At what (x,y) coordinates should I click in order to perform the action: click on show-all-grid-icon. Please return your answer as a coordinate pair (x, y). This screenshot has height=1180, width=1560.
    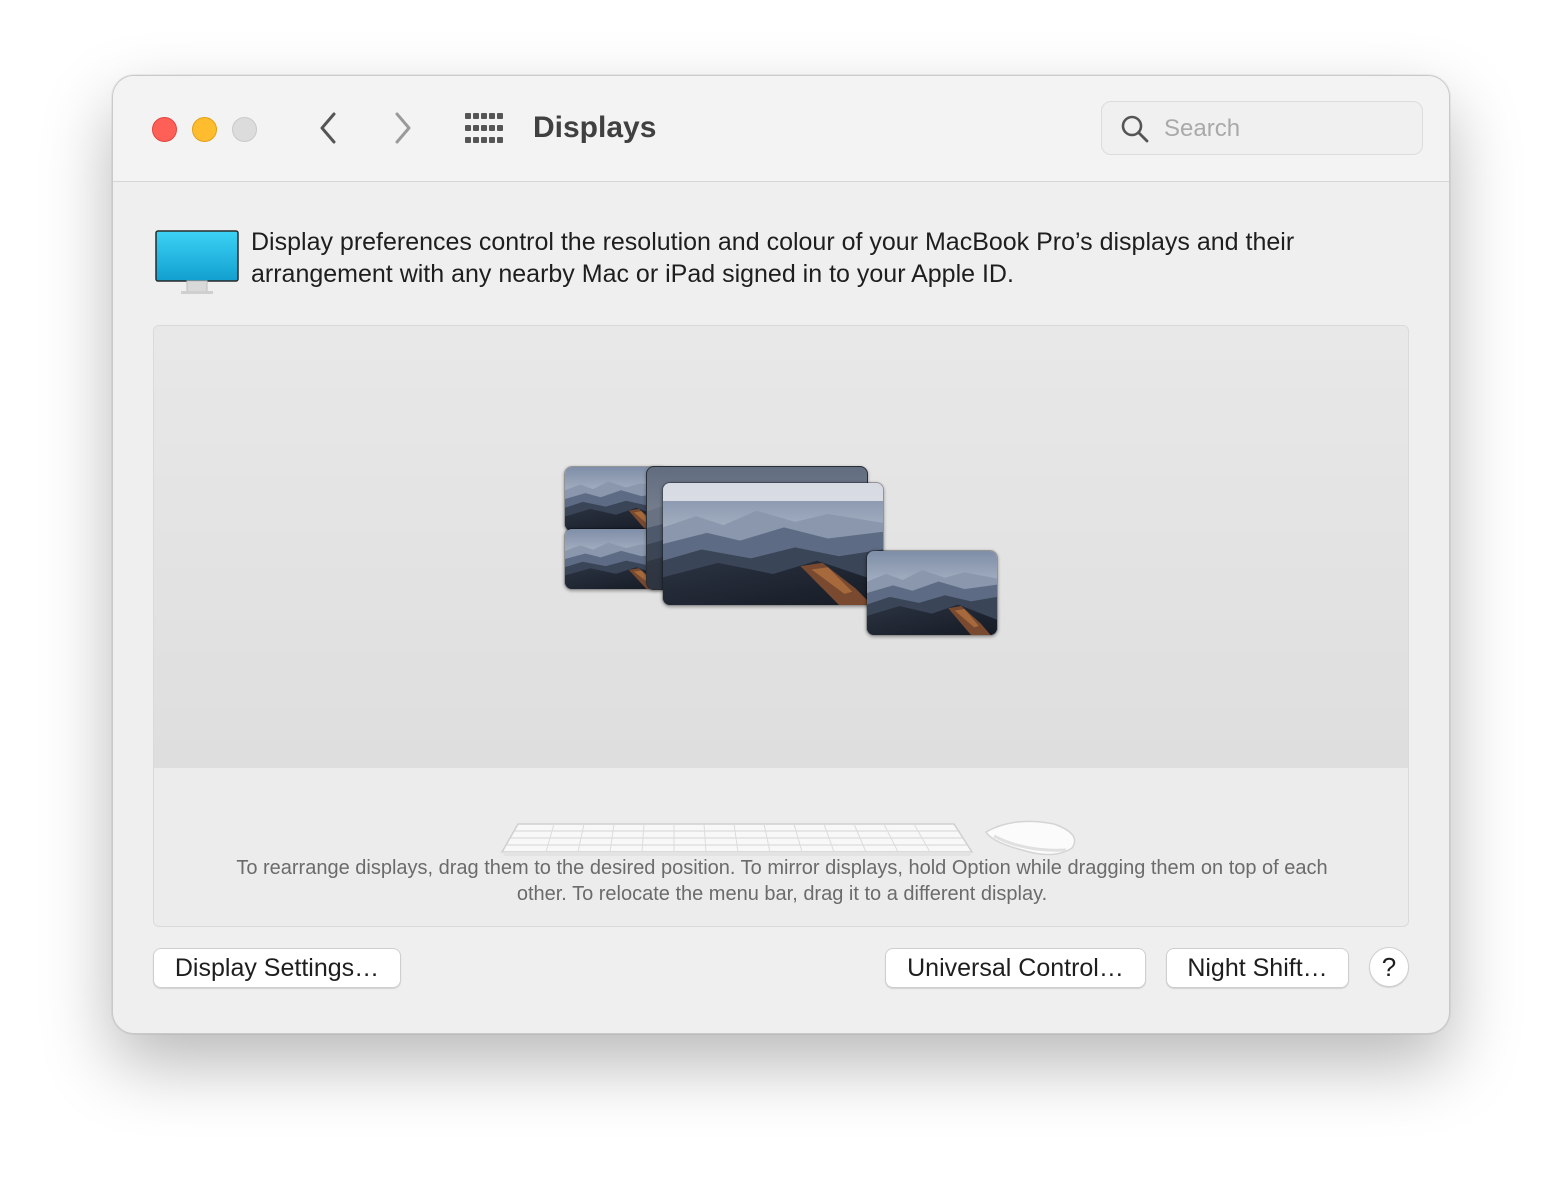
    Looking at the image, I should click on (484, 128).